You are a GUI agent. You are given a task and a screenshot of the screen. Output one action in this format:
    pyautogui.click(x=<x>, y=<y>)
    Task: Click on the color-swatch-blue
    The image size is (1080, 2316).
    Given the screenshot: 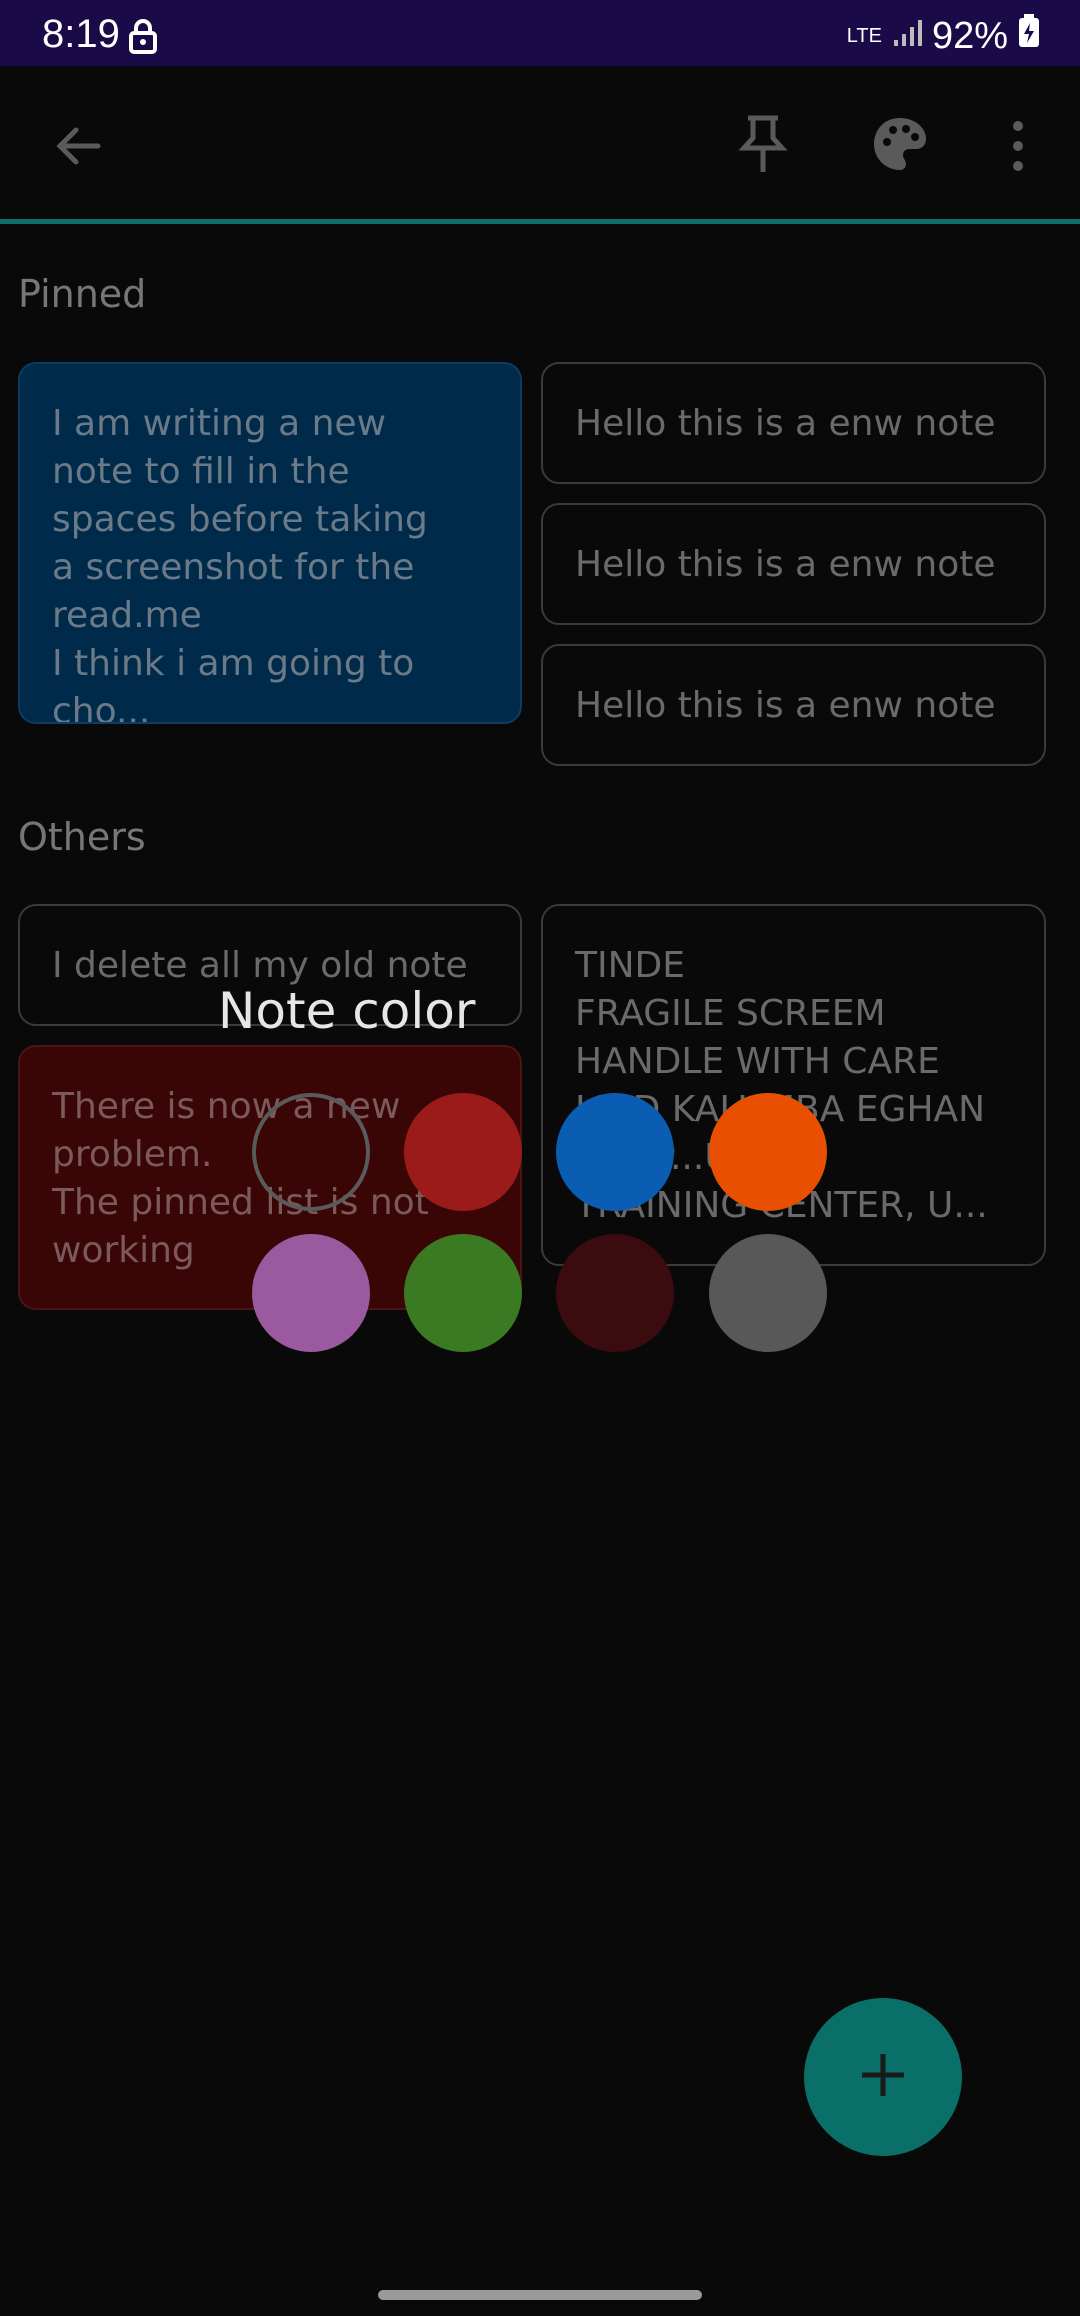 What is the action you would take?
    pyautogui.click(x=615, y=1152)
    